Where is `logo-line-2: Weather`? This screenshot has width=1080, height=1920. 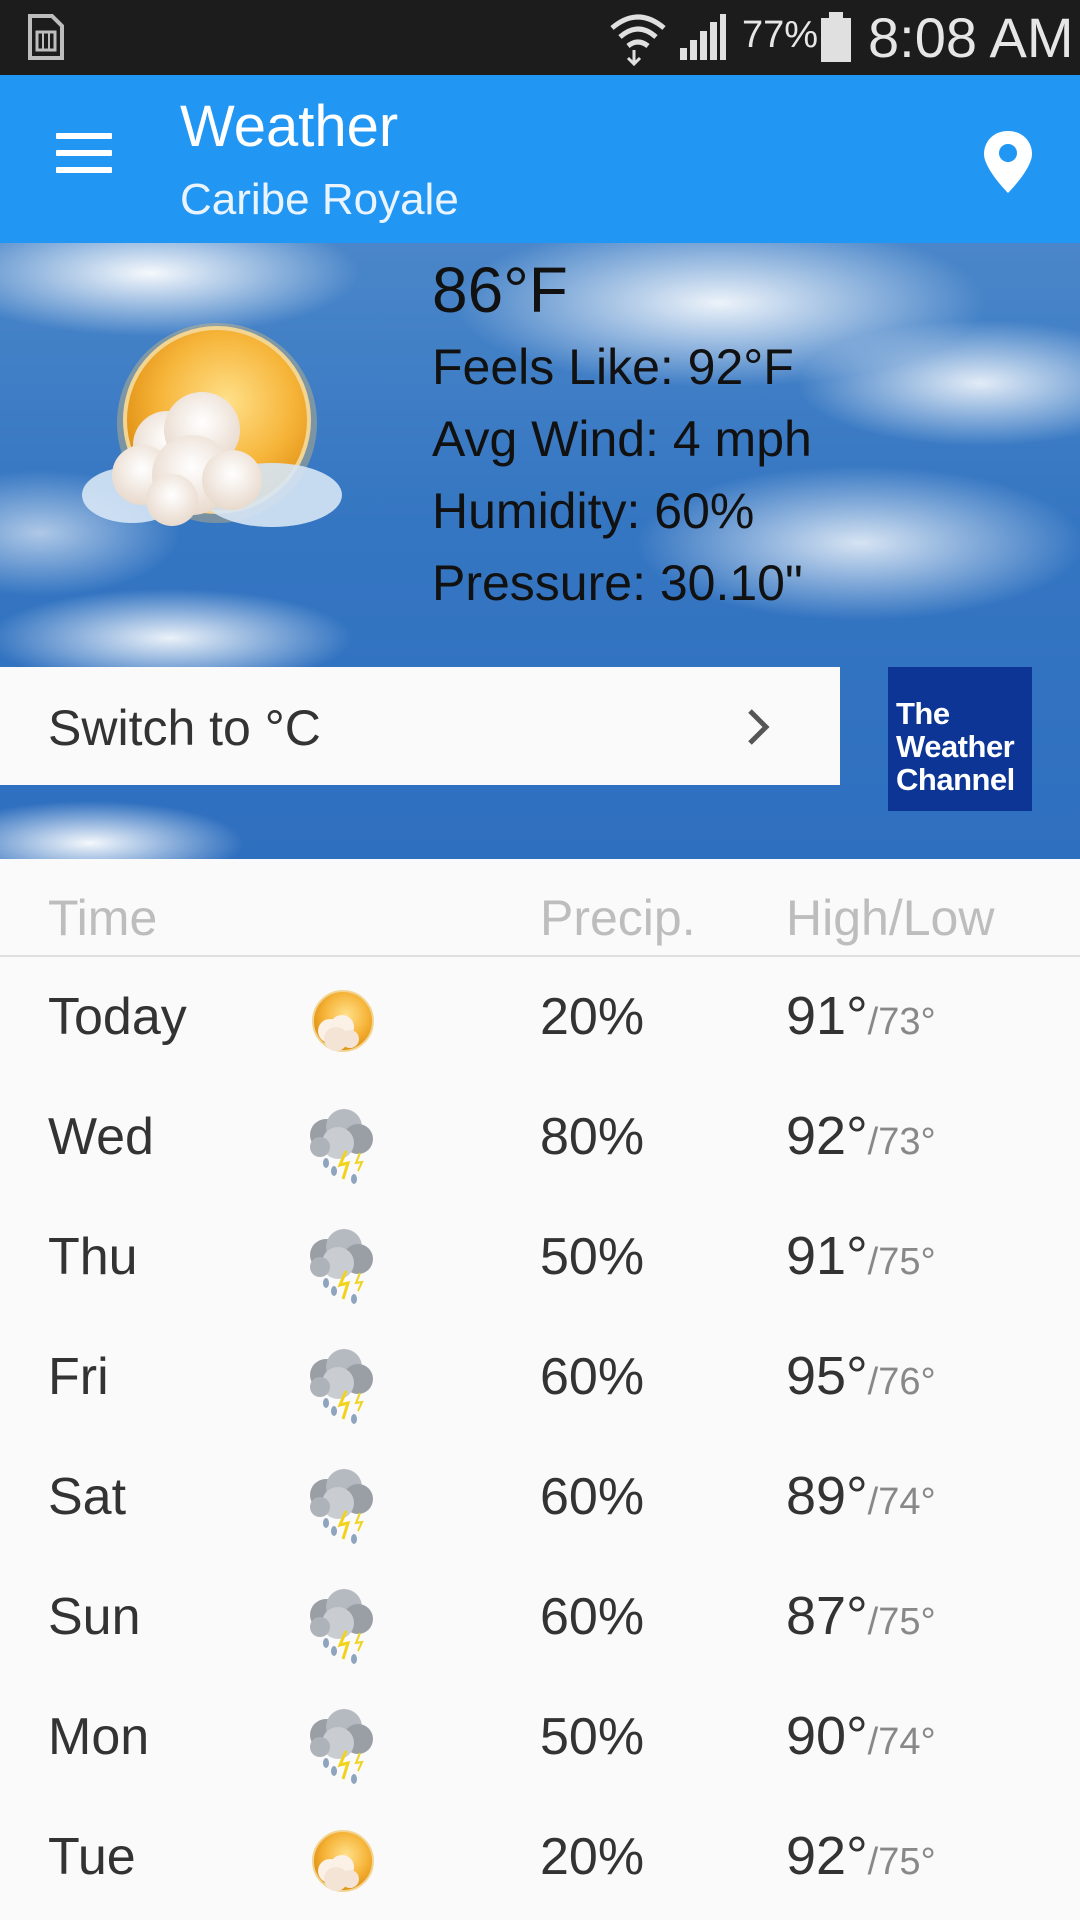 logo-line-2: Weather is located at coordinates (955, 746).